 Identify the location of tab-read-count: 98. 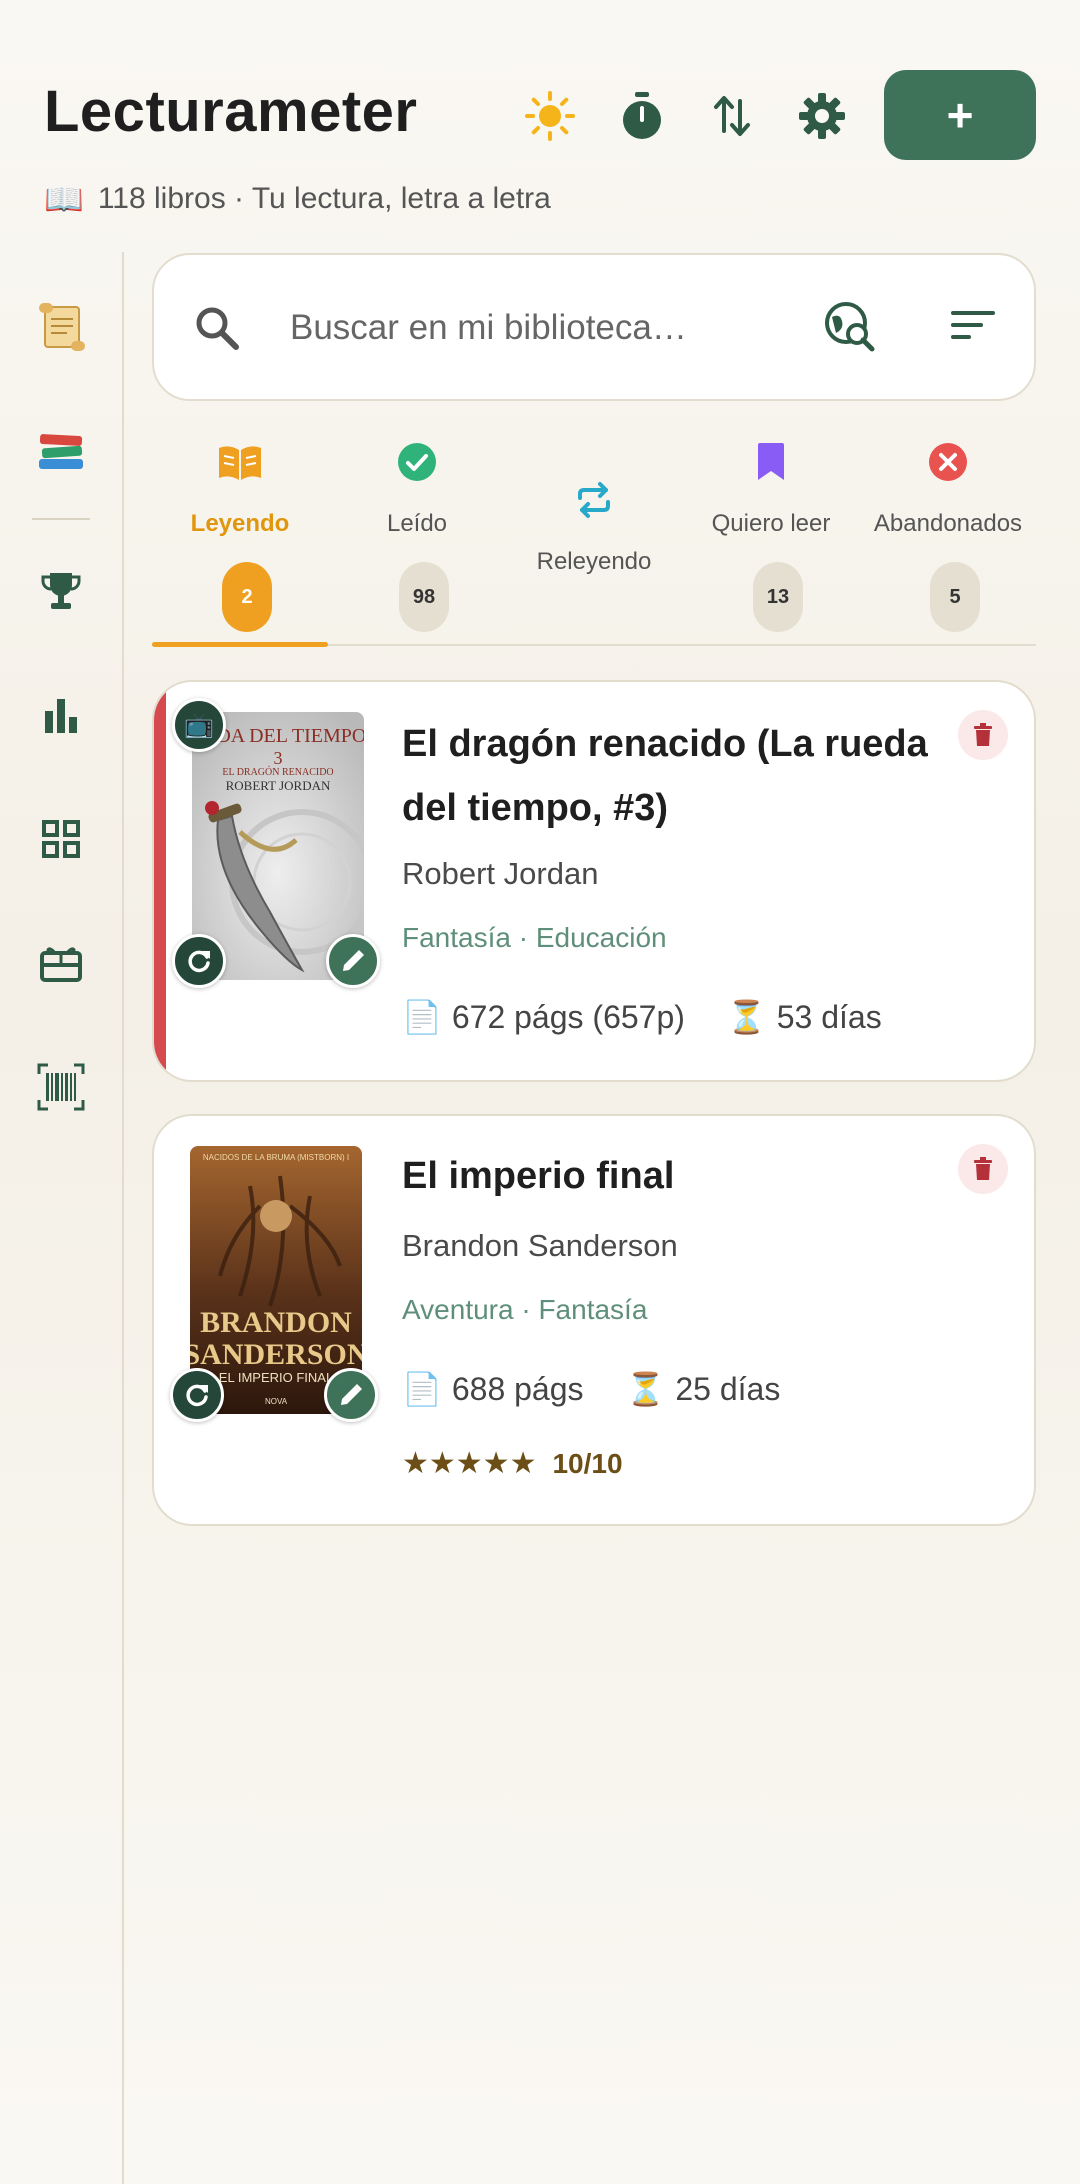
(424, 597).